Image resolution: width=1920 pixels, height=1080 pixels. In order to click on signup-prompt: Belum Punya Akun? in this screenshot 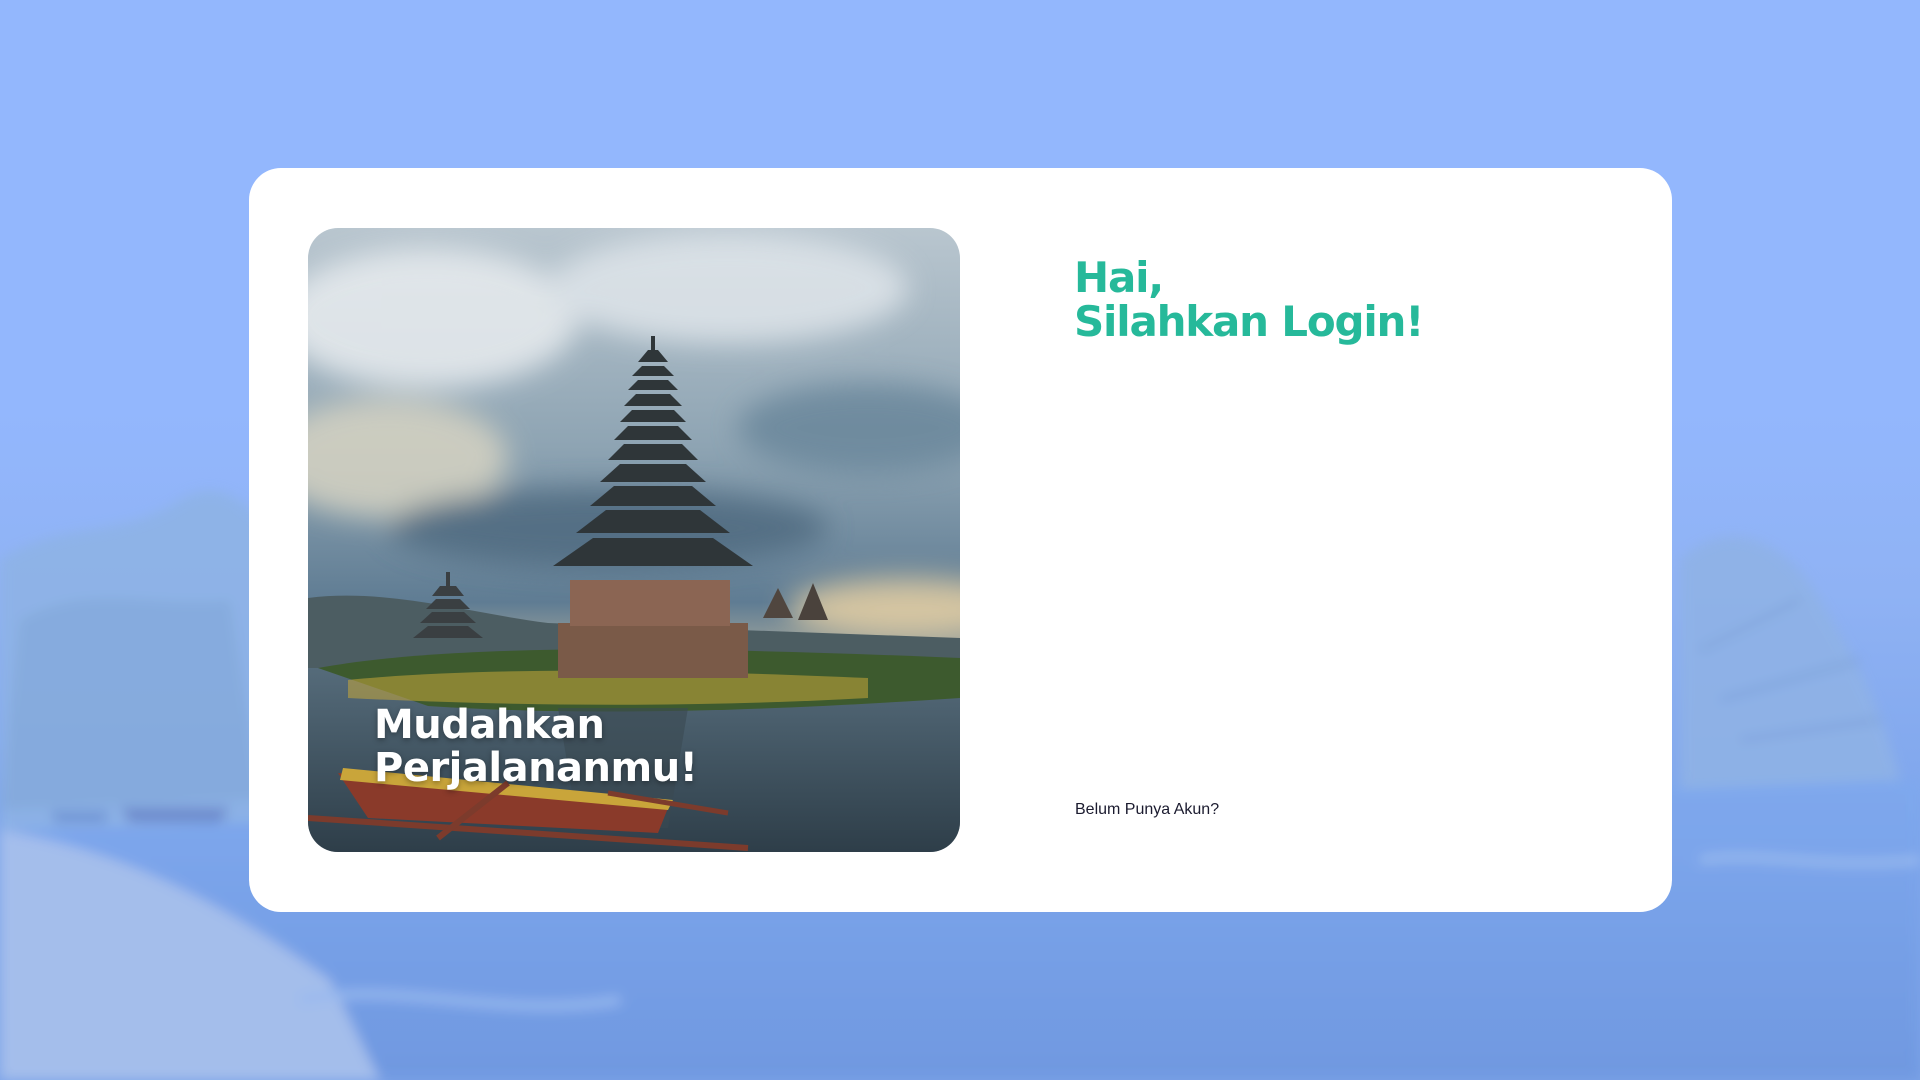, I will do `click(1147, 809)`.